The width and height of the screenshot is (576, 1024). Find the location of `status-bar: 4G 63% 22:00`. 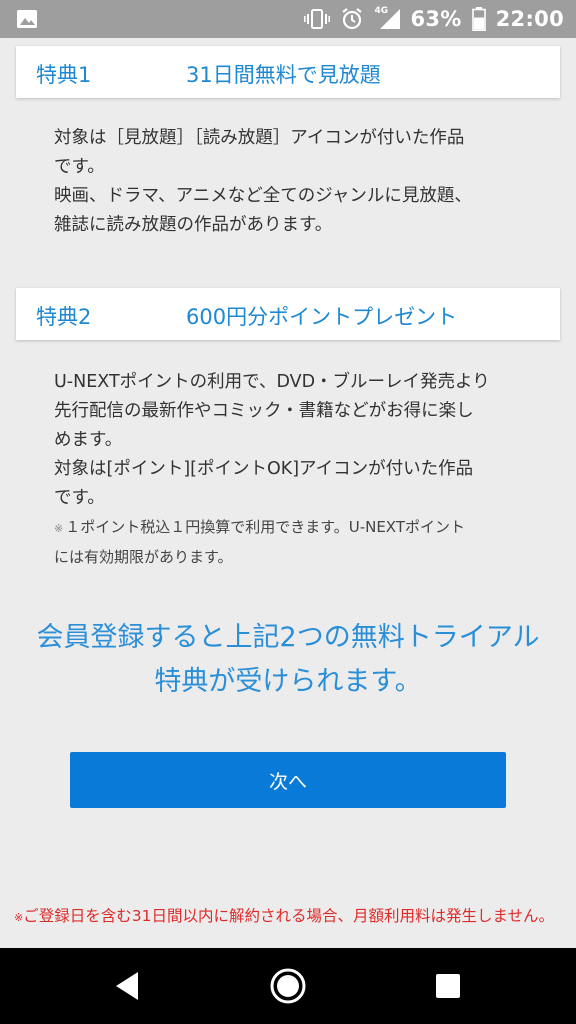

status-bar: 4G 63% 22:00 is located at coordinates (288, 19).